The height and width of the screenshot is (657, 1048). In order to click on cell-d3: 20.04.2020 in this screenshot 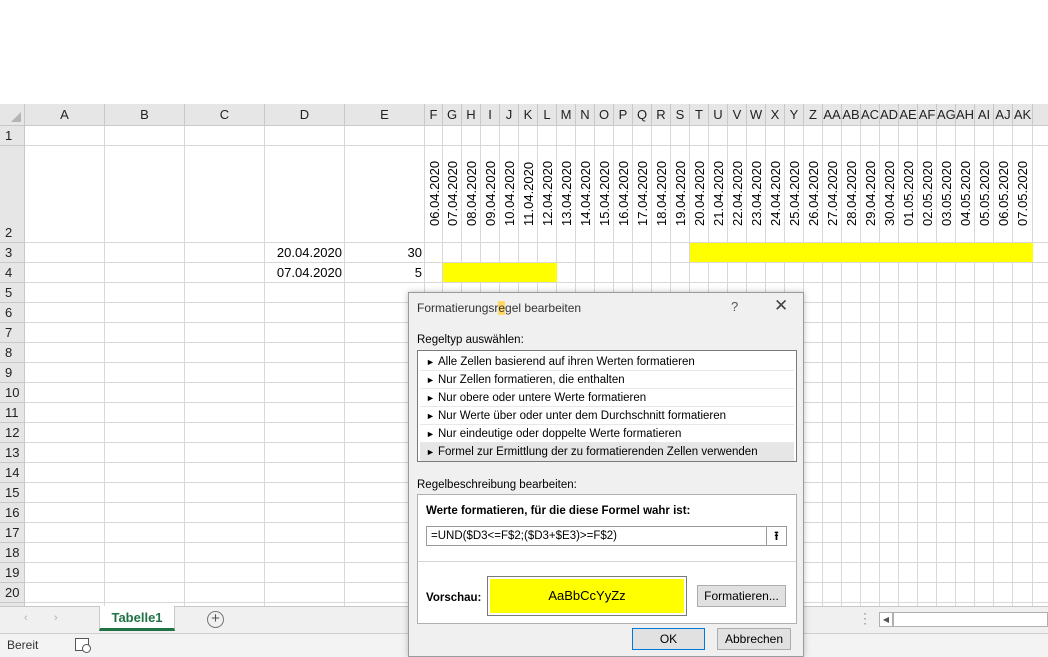, I will do `click(304, 253)`.